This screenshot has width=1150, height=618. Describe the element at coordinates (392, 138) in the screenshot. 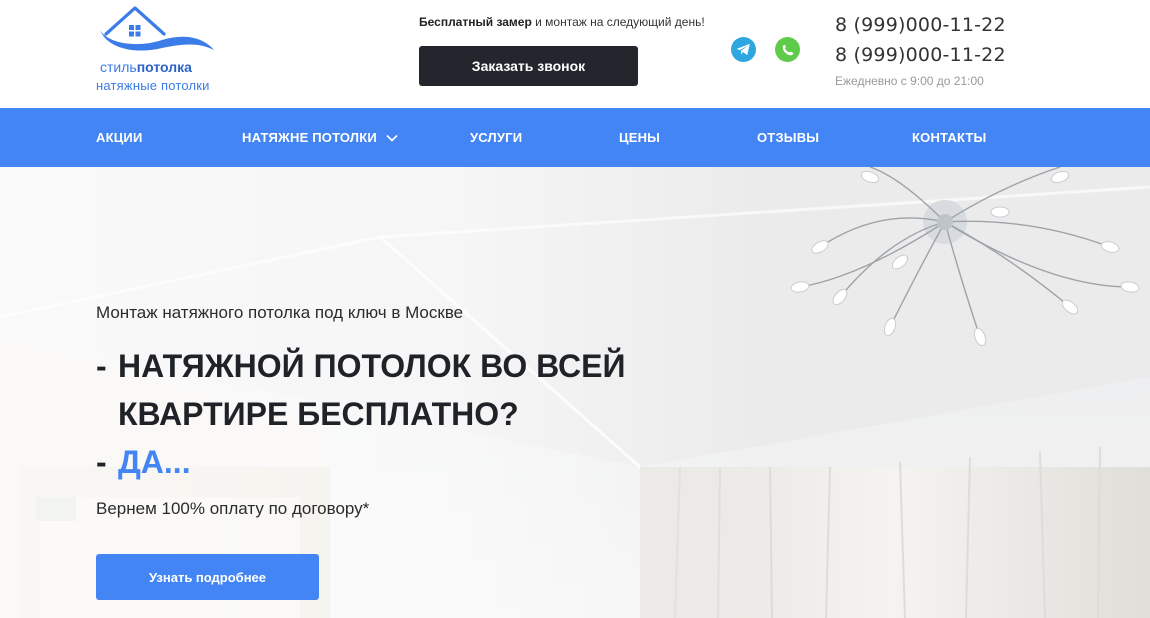

I see `chevron-down-icon` at that location.